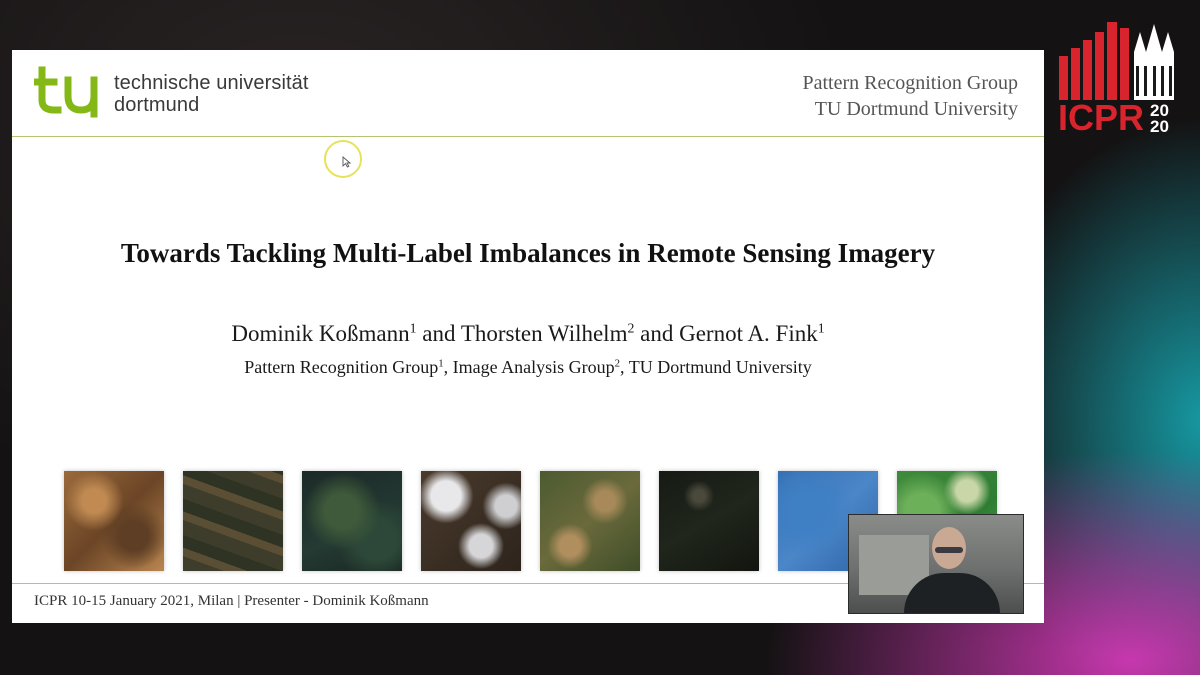 Image resolution: width=1200 pixels, height=675 pixels. I want to click on icpr-2020-logo-icon: ICPR 20 20, so click(1116, 79).